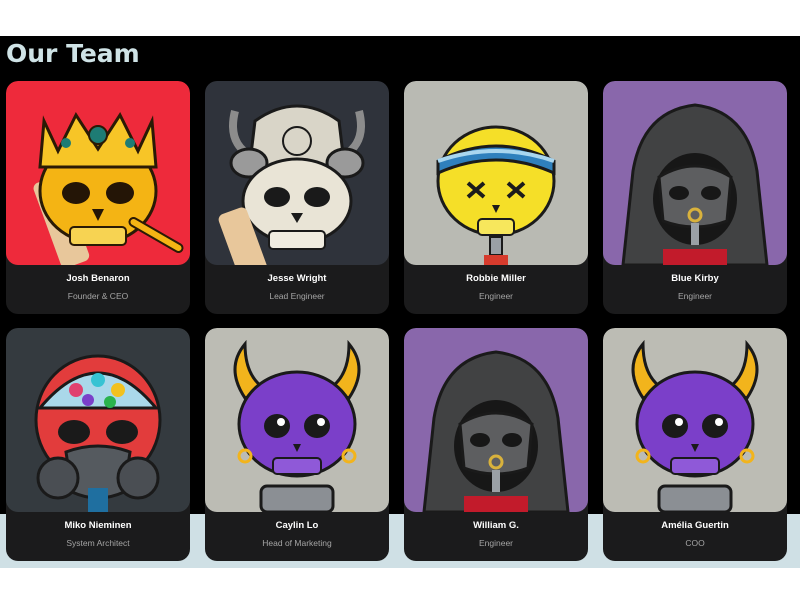 The image size is (800, 600). I want to click on team-member-card: Robbie Miller Engineer, so click(496, 197).